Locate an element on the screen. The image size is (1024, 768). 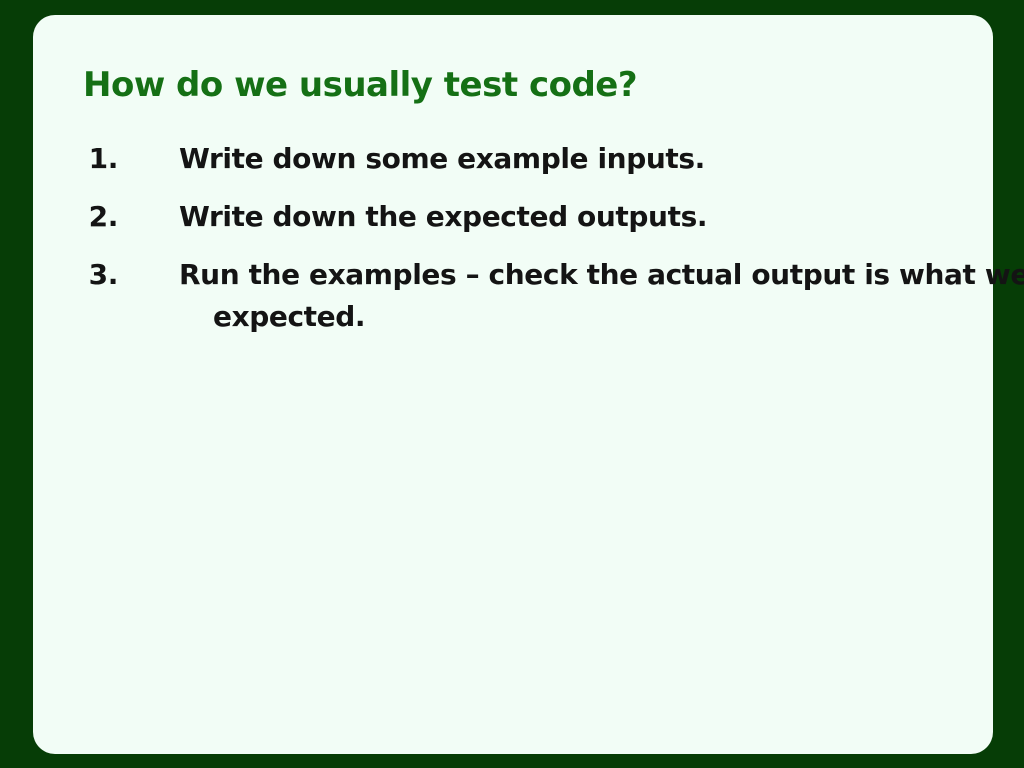
list-item-text: Write down the expected outputs. is located at coordinates (443, 216).